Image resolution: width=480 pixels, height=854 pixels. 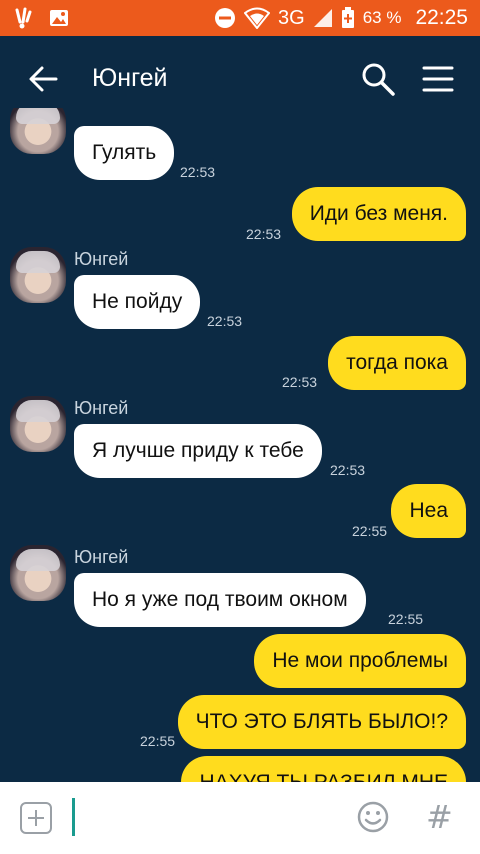 I want to click on battery-percent: 63 %, so click(x=382, y=17).